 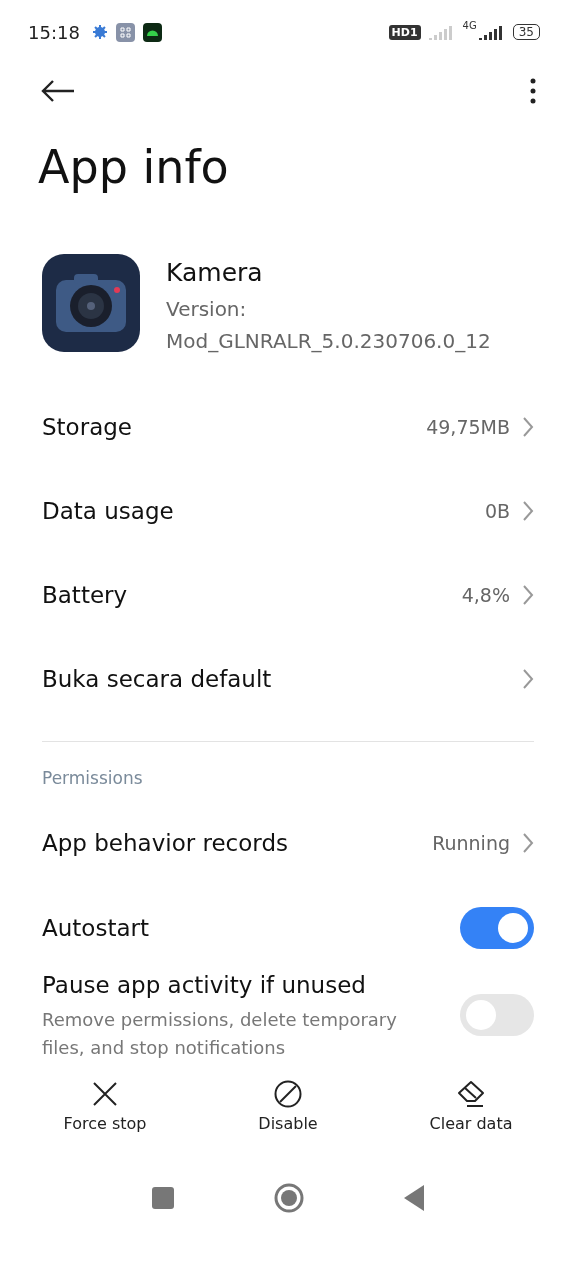 I want to click on more-options-button, so click(x=533, y=91).